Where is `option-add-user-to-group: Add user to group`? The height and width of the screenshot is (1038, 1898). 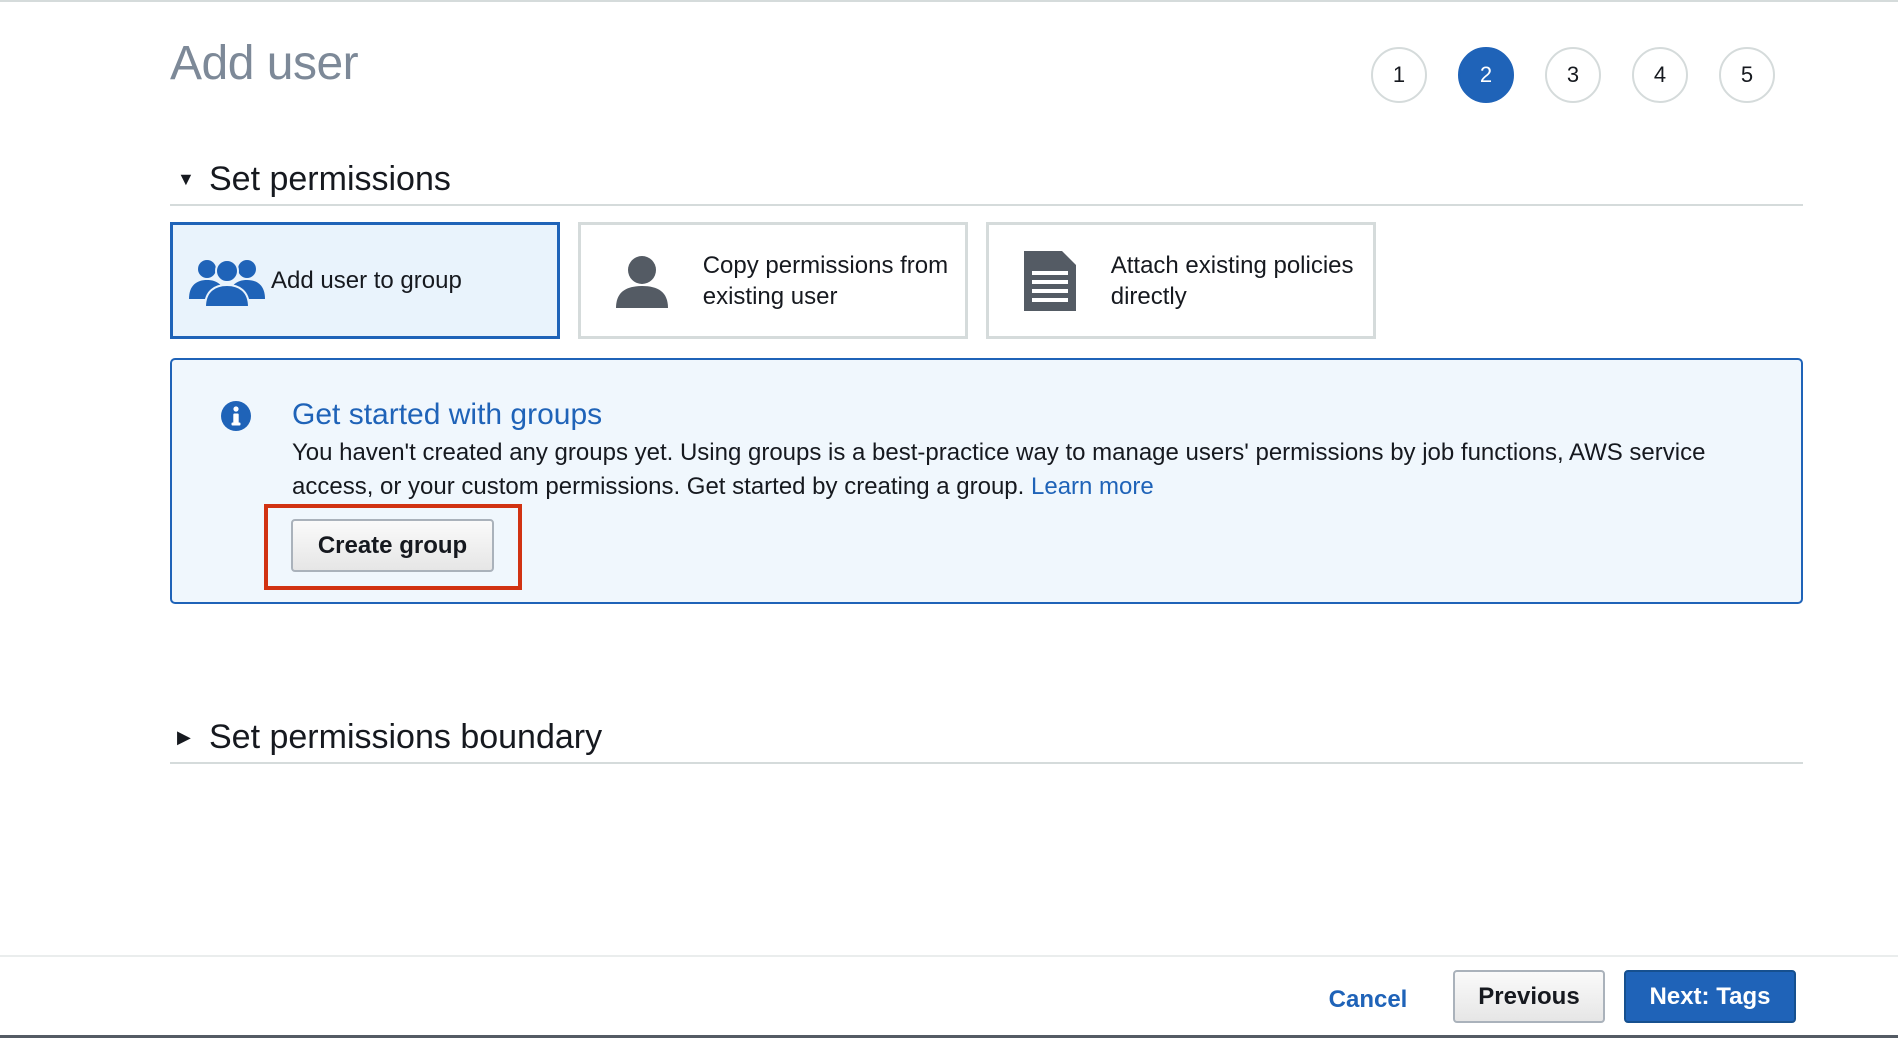
option-add-user-to-group: Add user to group is located at coordinates (365, 280).